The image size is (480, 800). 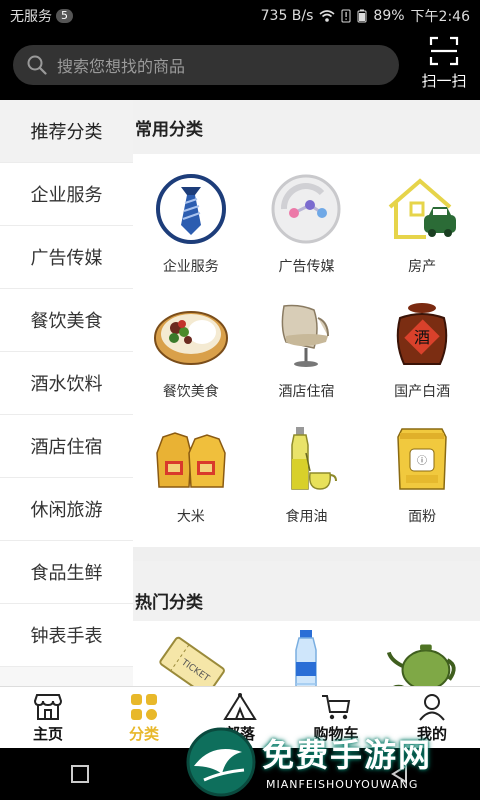 I want to click on category-label: 面粉, so click(x=422, y=517).